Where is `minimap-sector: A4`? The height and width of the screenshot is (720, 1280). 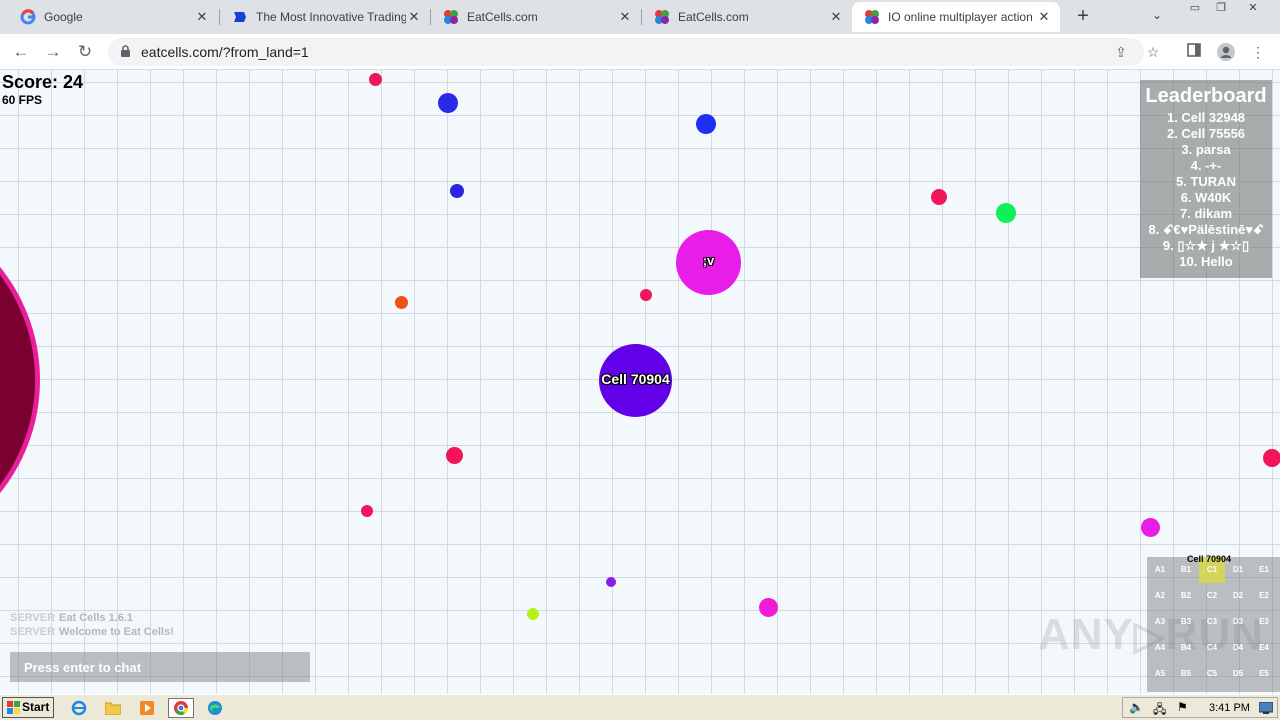 minimap-sector: A4 is located at coordinates (1160, 647).